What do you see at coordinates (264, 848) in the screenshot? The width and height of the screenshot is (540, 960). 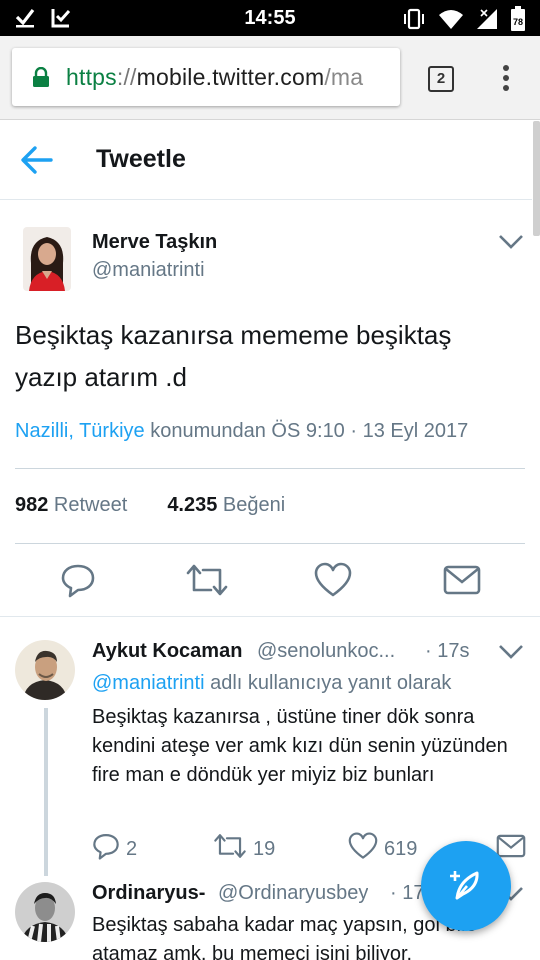 I see `retweet-count: 19` at bounding box center [264, 848].